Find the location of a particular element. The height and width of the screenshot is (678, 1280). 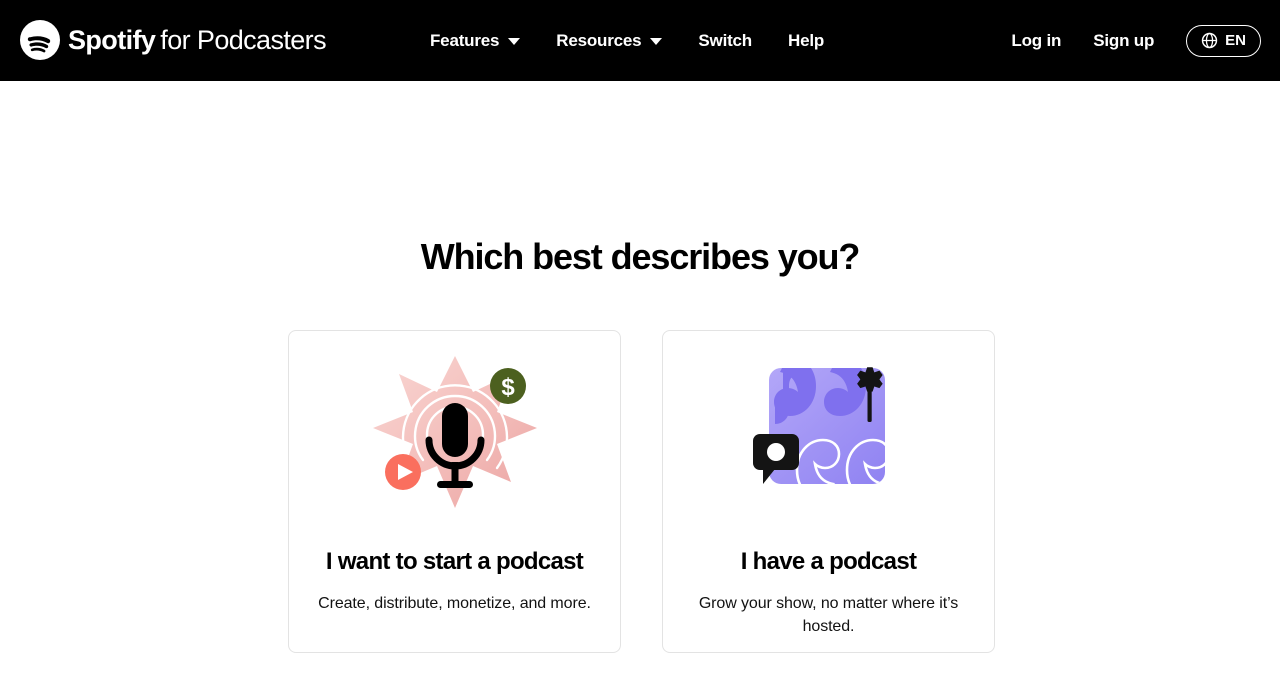

nav-label-switch: Switch is located at coordinates (725, 40).